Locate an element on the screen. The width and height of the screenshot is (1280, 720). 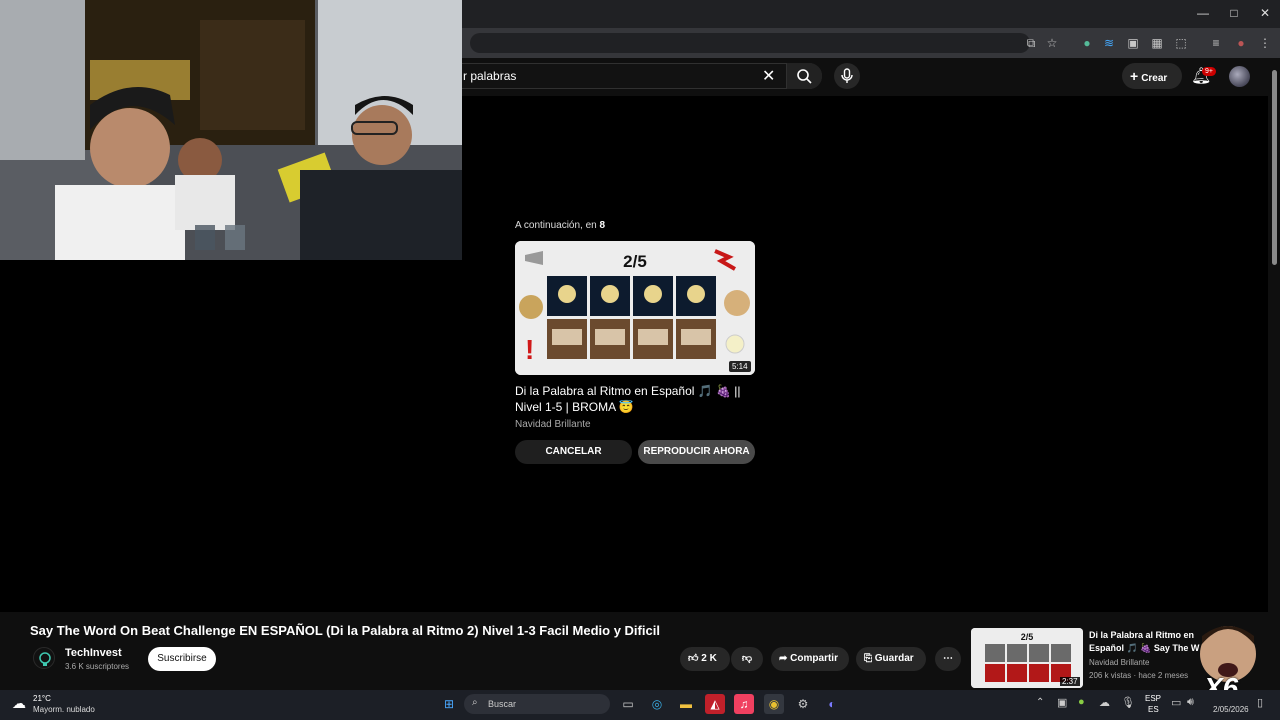
microphone-icon is located at coordinates (847, 75).